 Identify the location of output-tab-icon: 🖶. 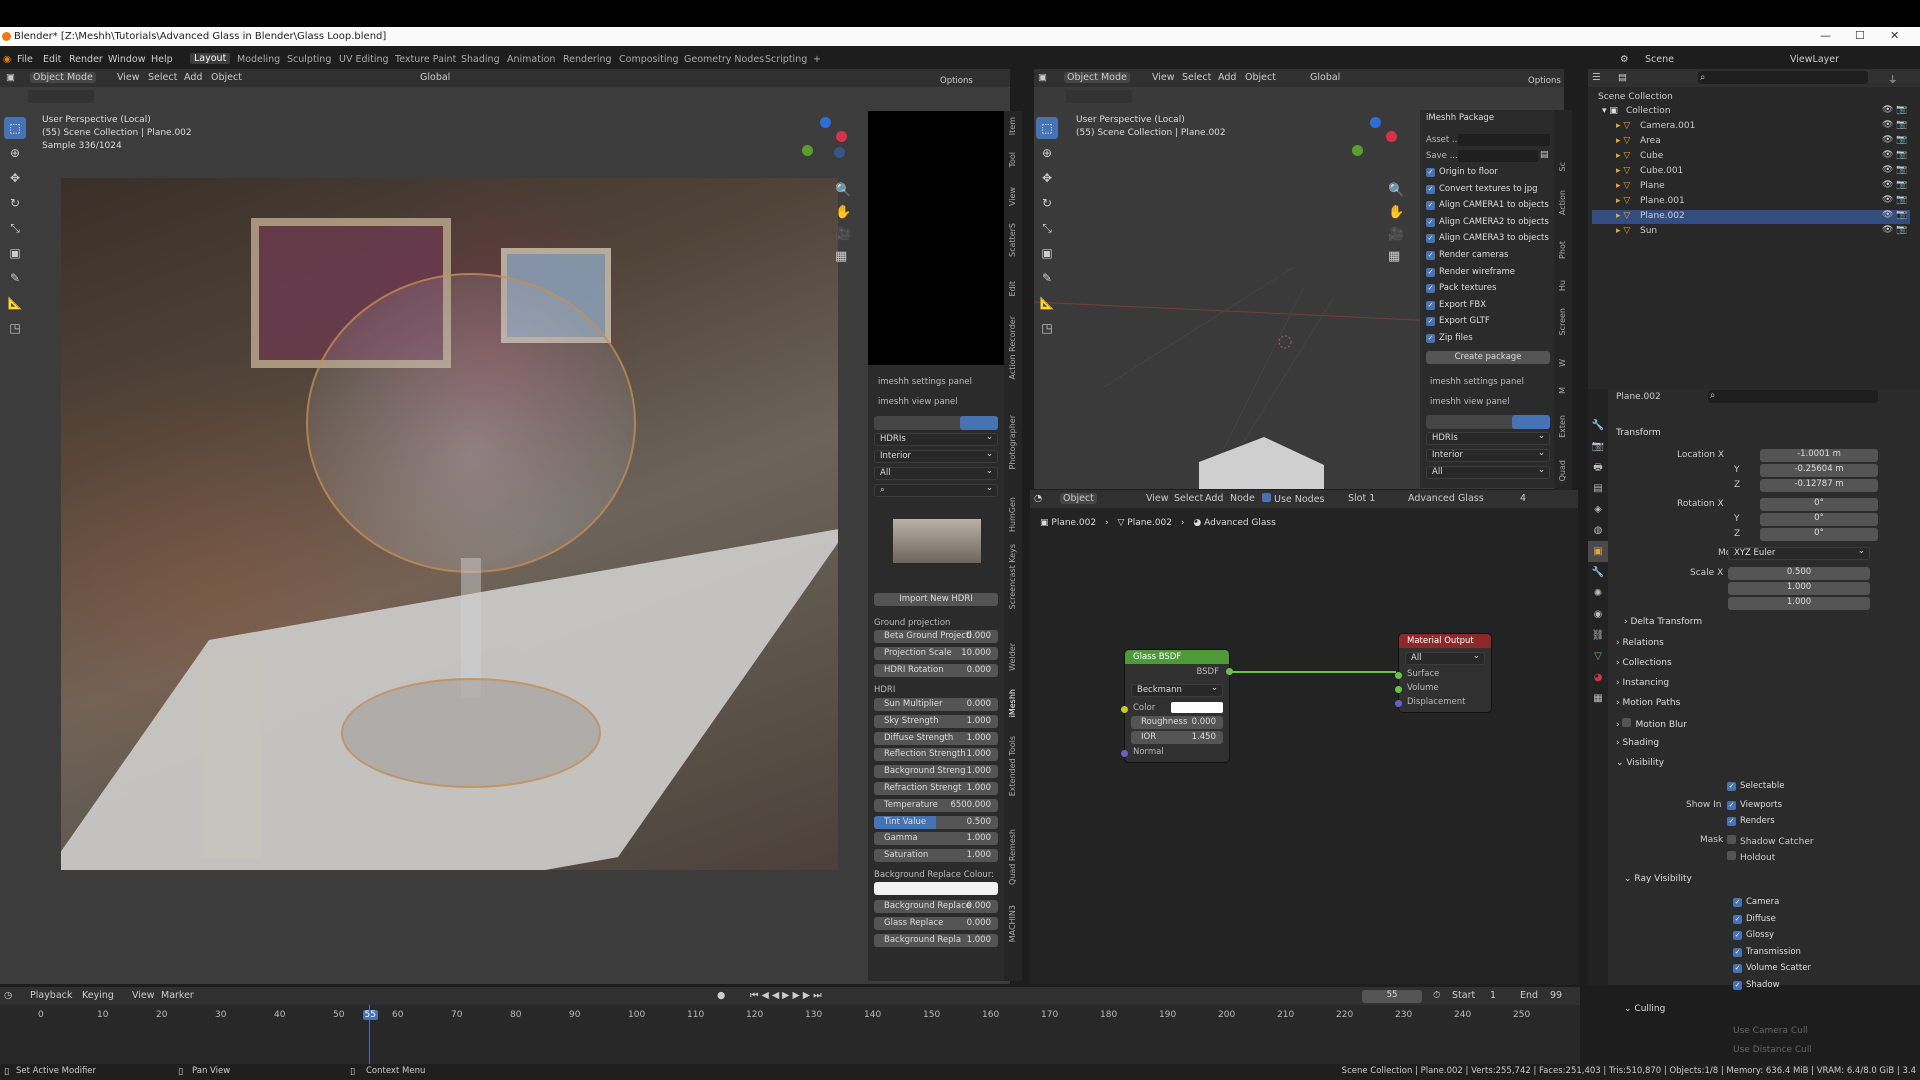
(1598, 467).